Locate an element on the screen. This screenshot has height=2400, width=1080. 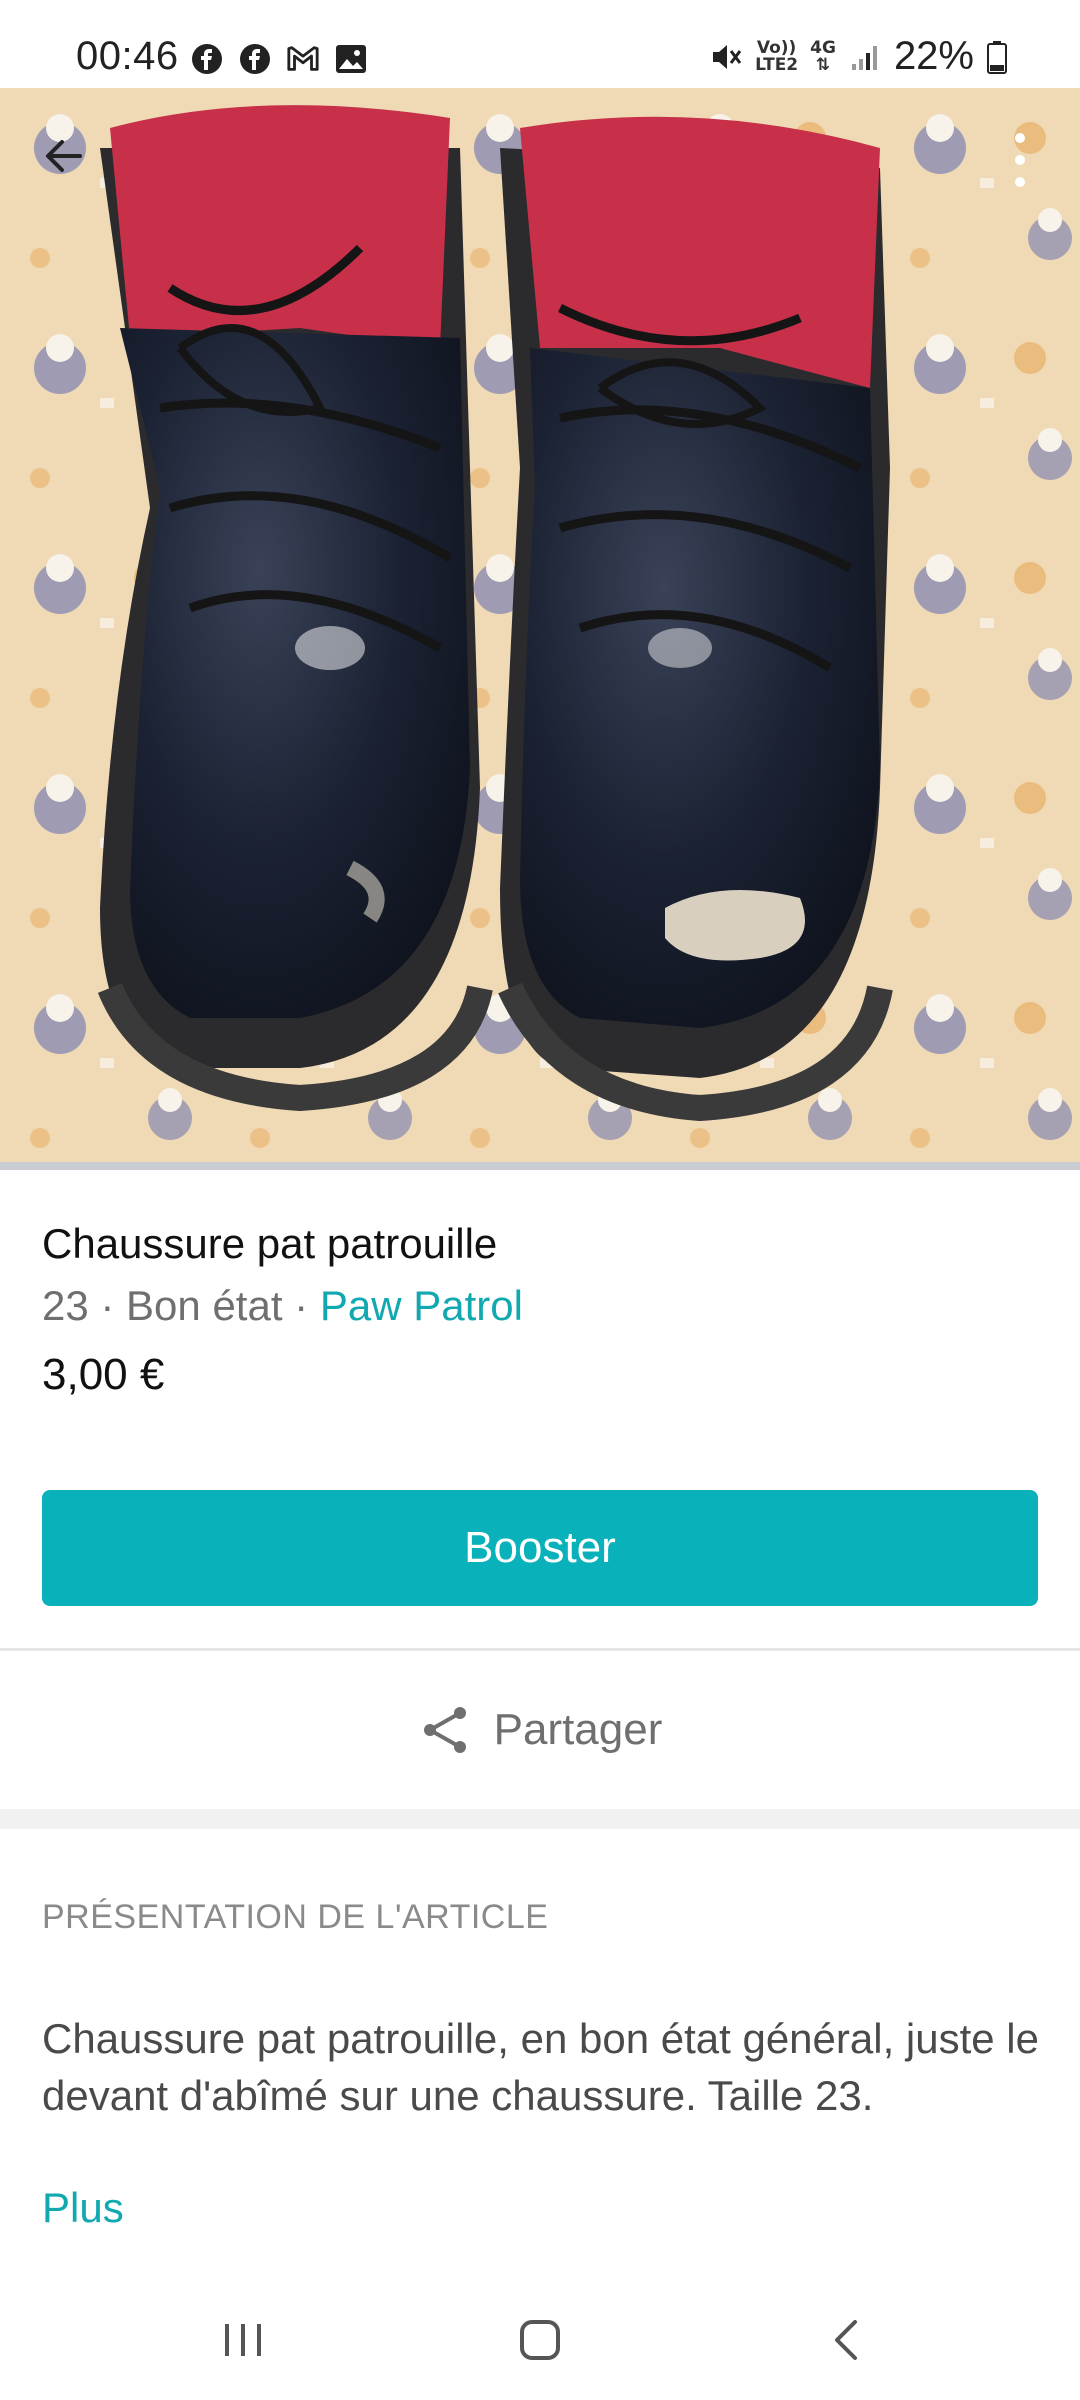
item-condition: Bon état is located at coordinates (204, 1305).